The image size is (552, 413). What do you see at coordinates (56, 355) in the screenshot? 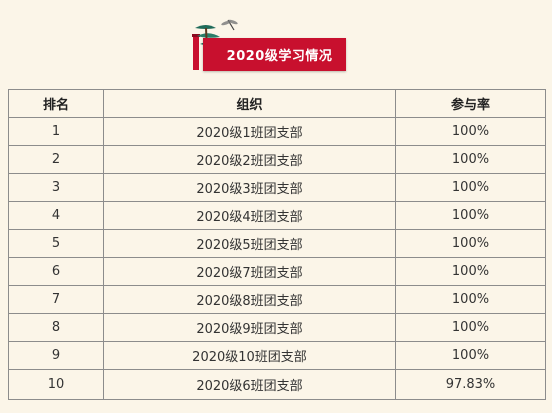
I see `rank-cell: 9` at bounding box center [56, 355].